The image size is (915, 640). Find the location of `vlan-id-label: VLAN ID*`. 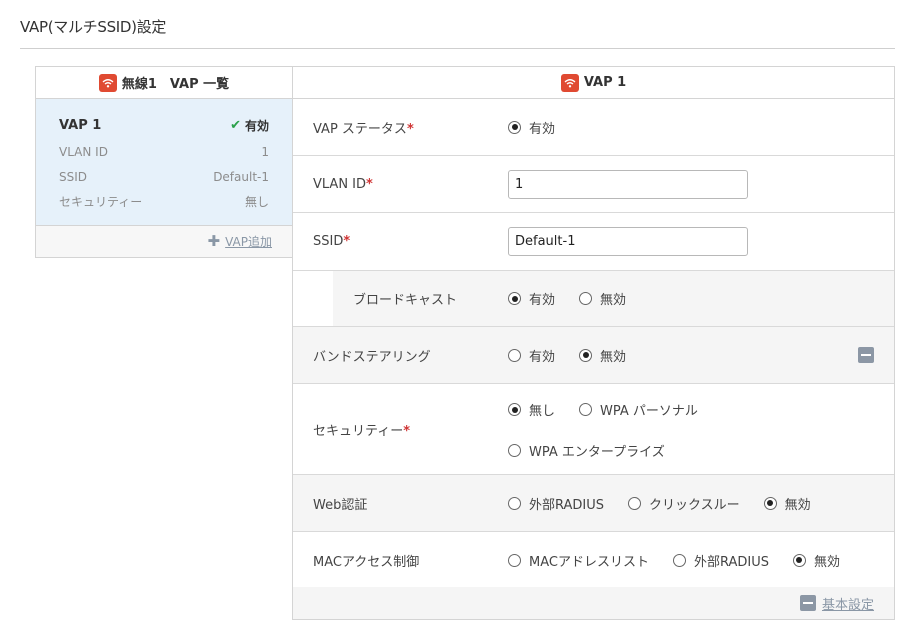

vlan-id-label: VLAN ID* is located at coordinates (343, 184).